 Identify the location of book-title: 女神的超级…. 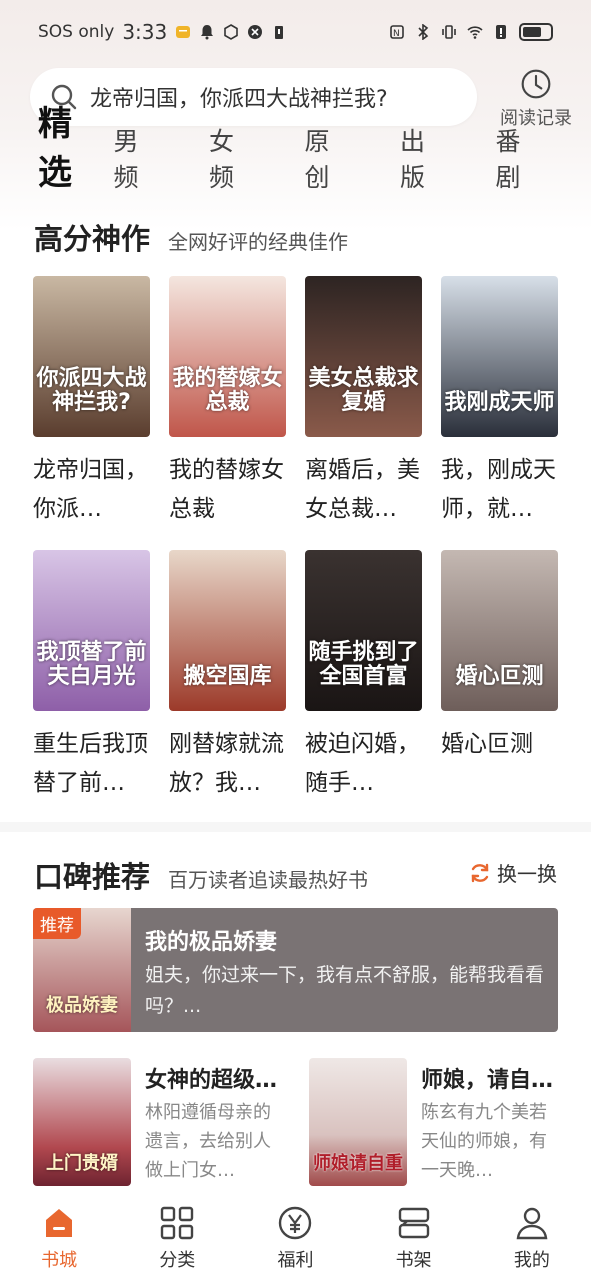
(211, 1080).